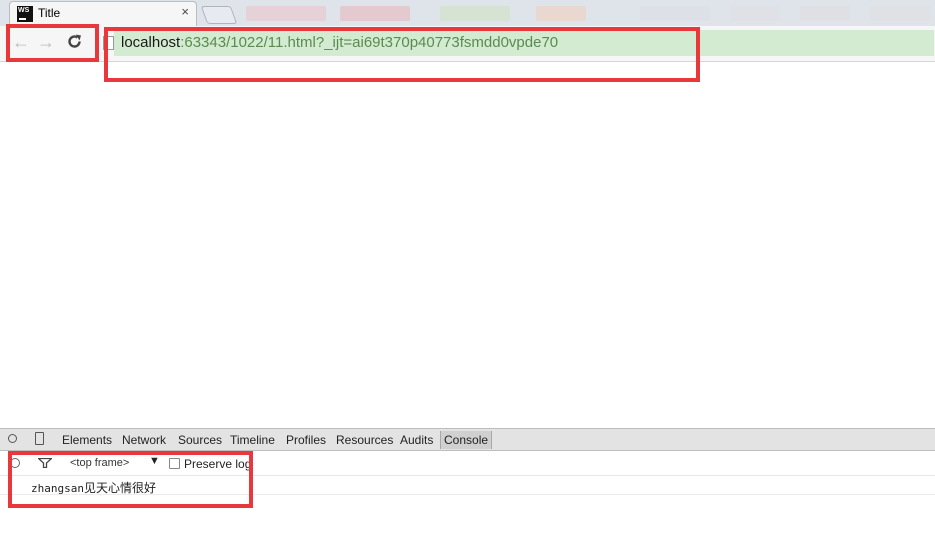 The image size is (935, 534). I want to click on new-tab-button, so click(219, 15).